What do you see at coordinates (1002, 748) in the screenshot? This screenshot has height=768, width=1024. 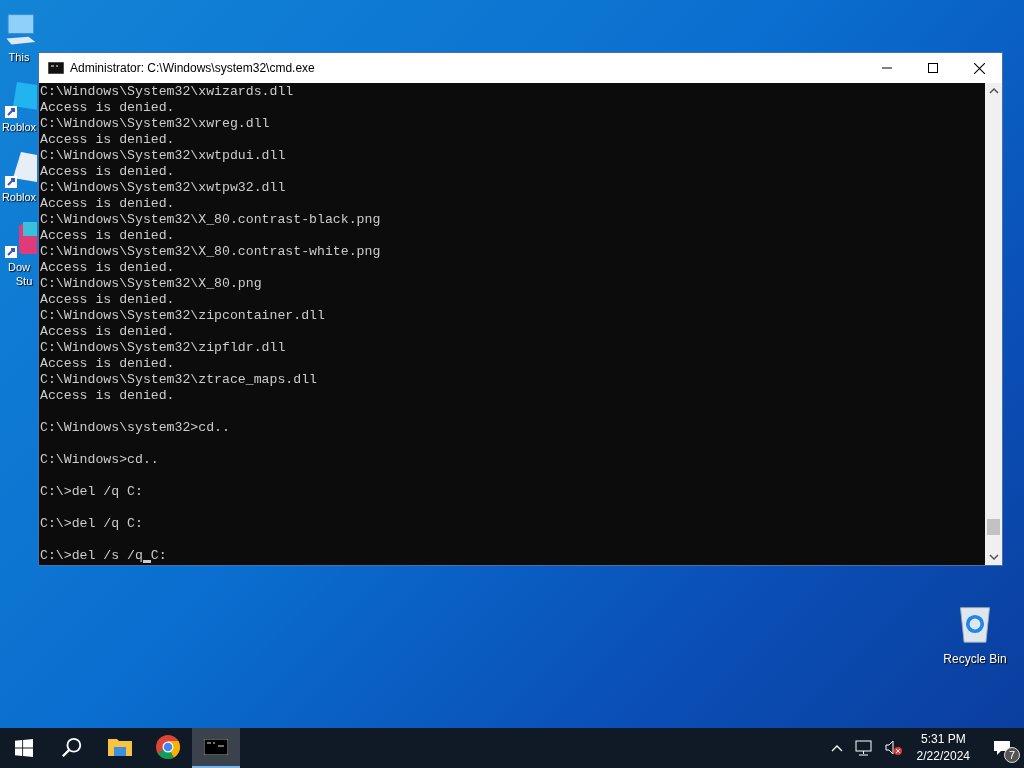 I see `notifications-icon` at bounding box center [1002, 748].